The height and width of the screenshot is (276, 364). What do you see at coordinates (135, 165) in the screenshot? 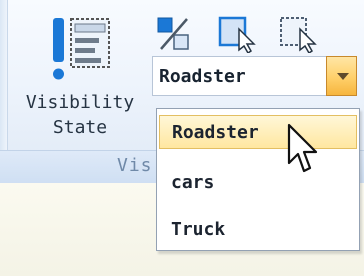
I see `ribbon-group-label: Vis` at bounding box center [135, 165].